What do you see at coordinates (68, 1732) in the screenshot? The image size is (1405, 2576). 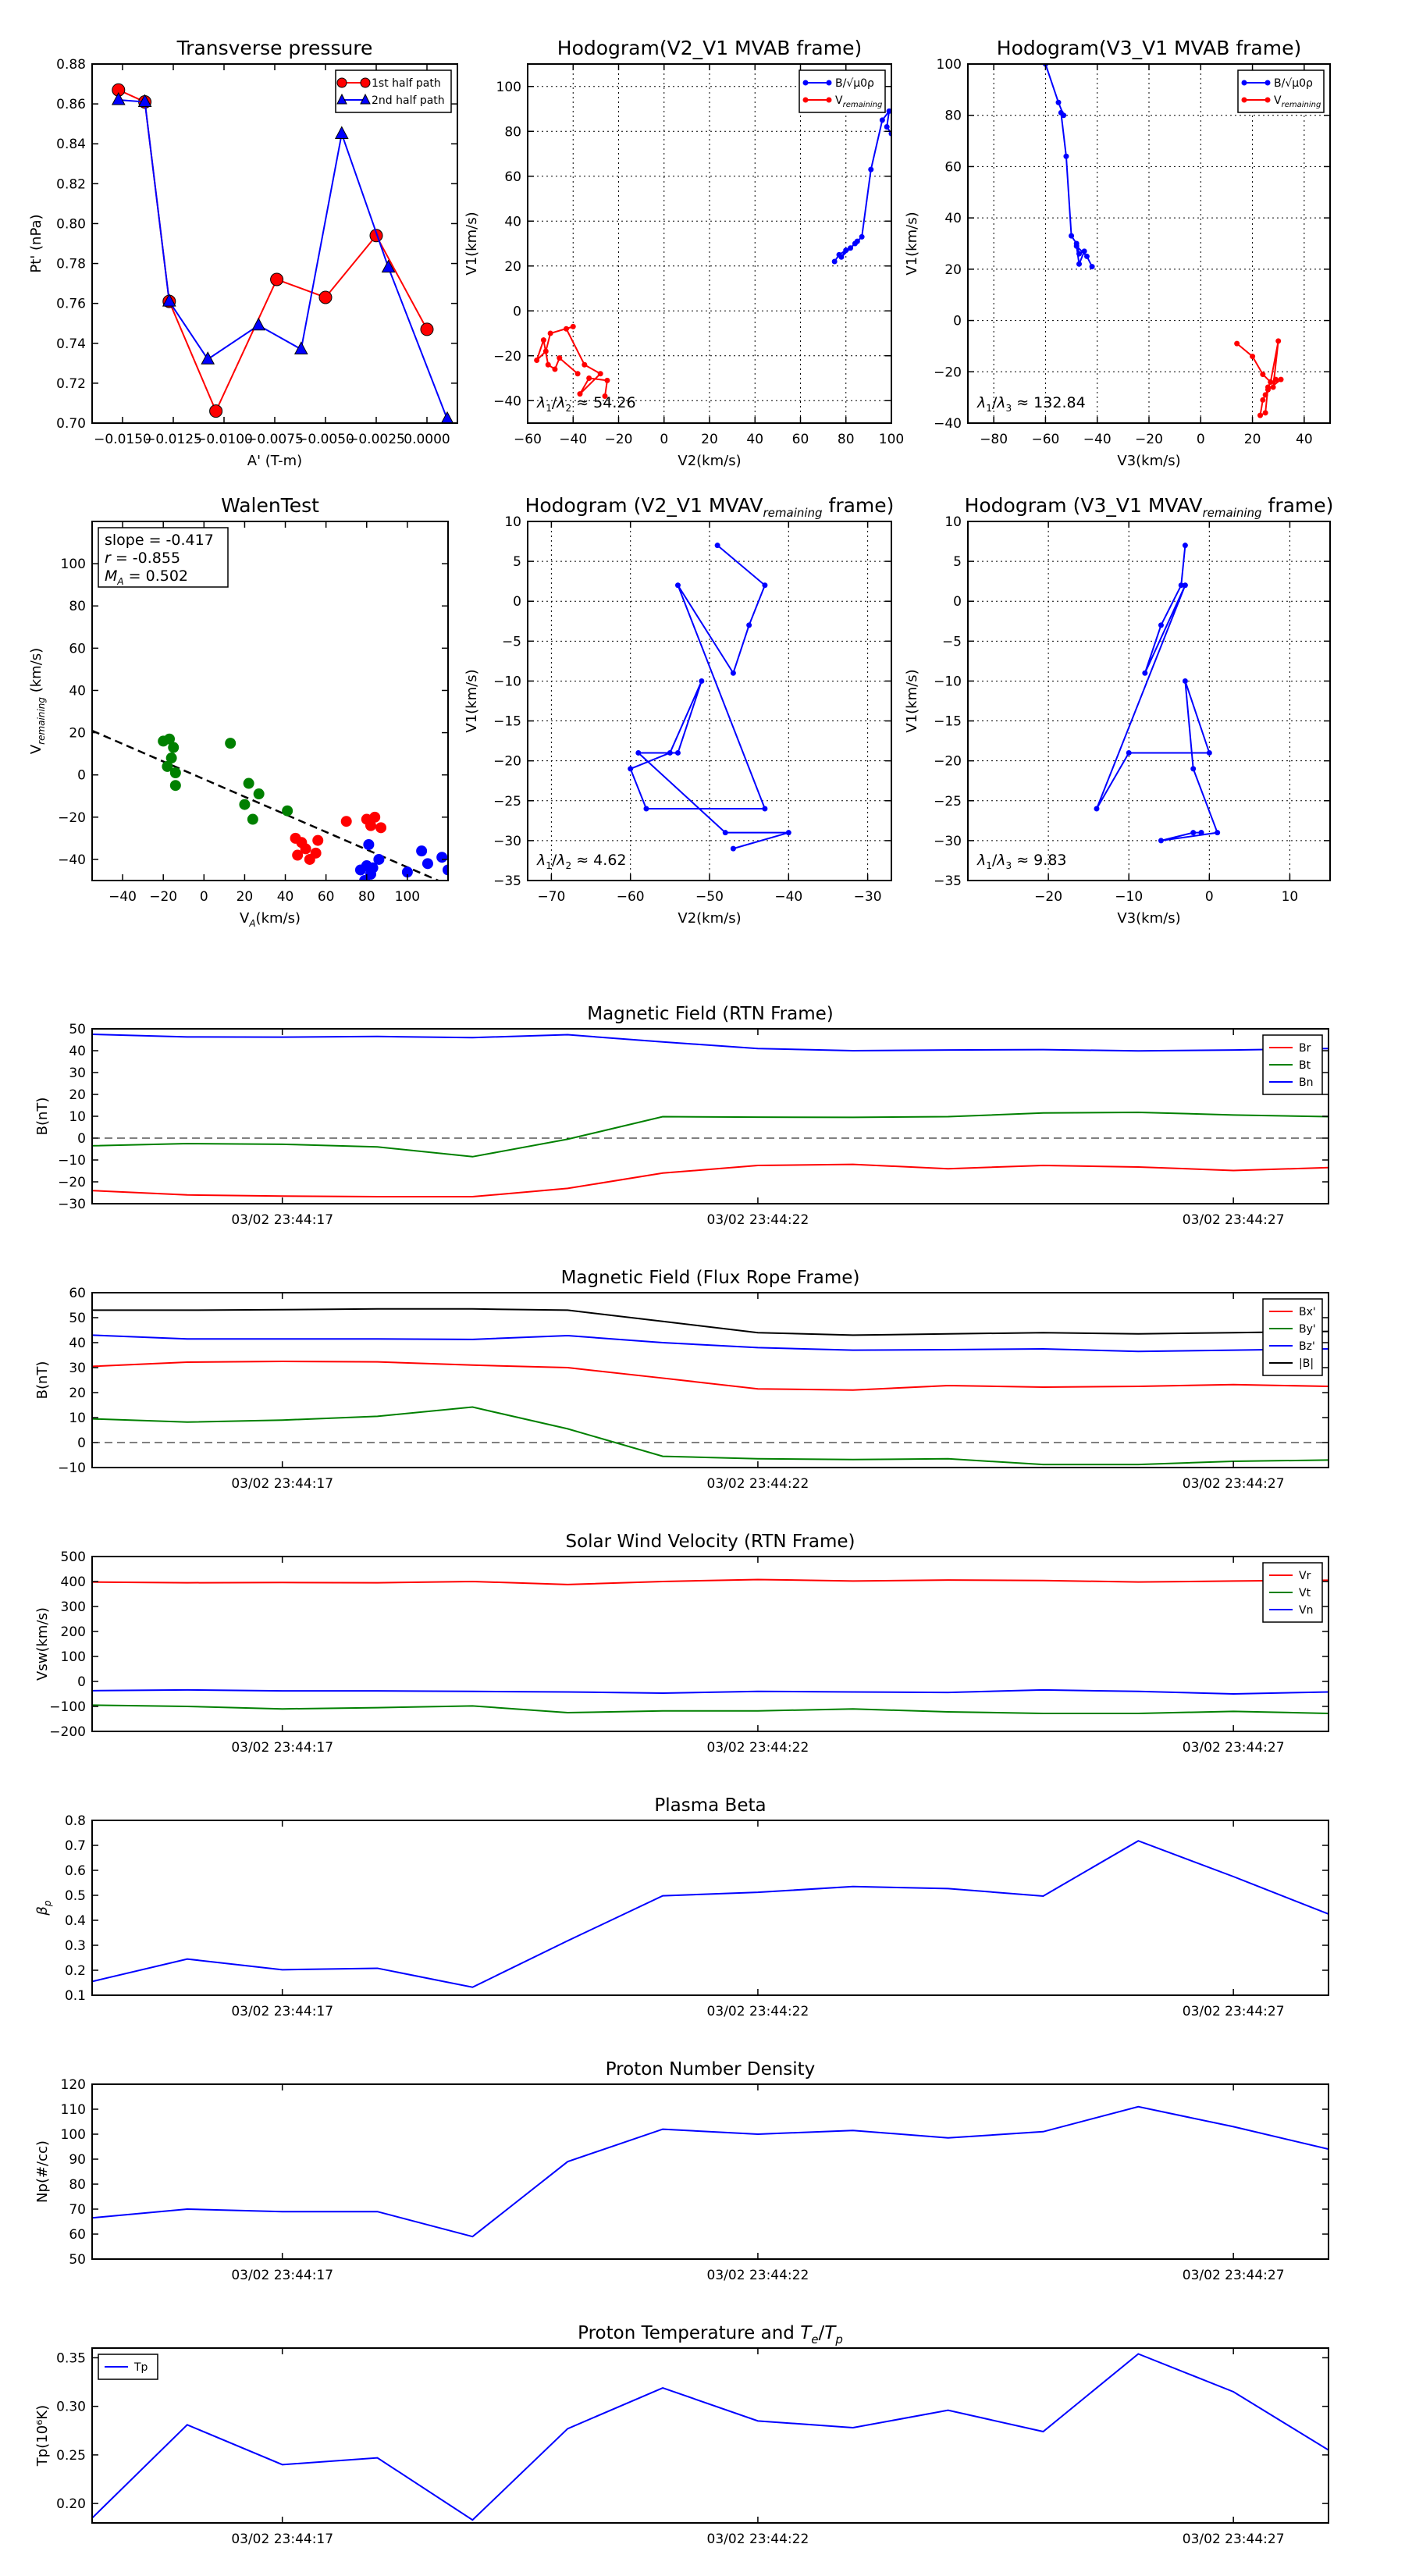 I see `y-tick-label: −200` at bounding box center [68, 1732].